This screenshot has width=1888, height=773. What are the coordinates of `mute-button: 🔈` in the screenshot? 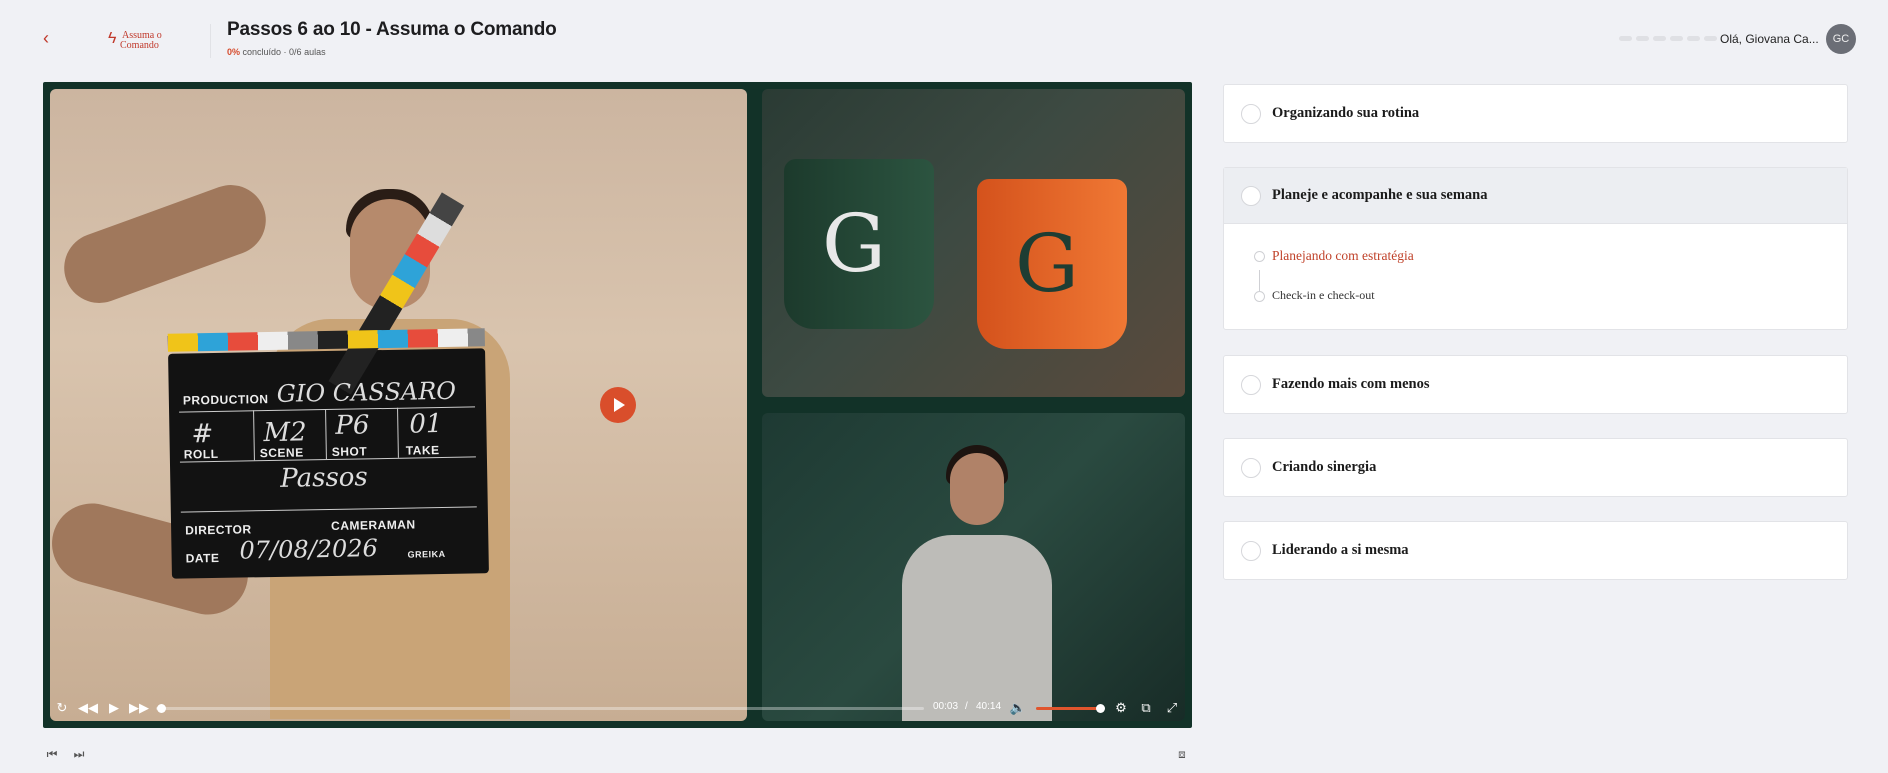 It's located at (1018, 708).